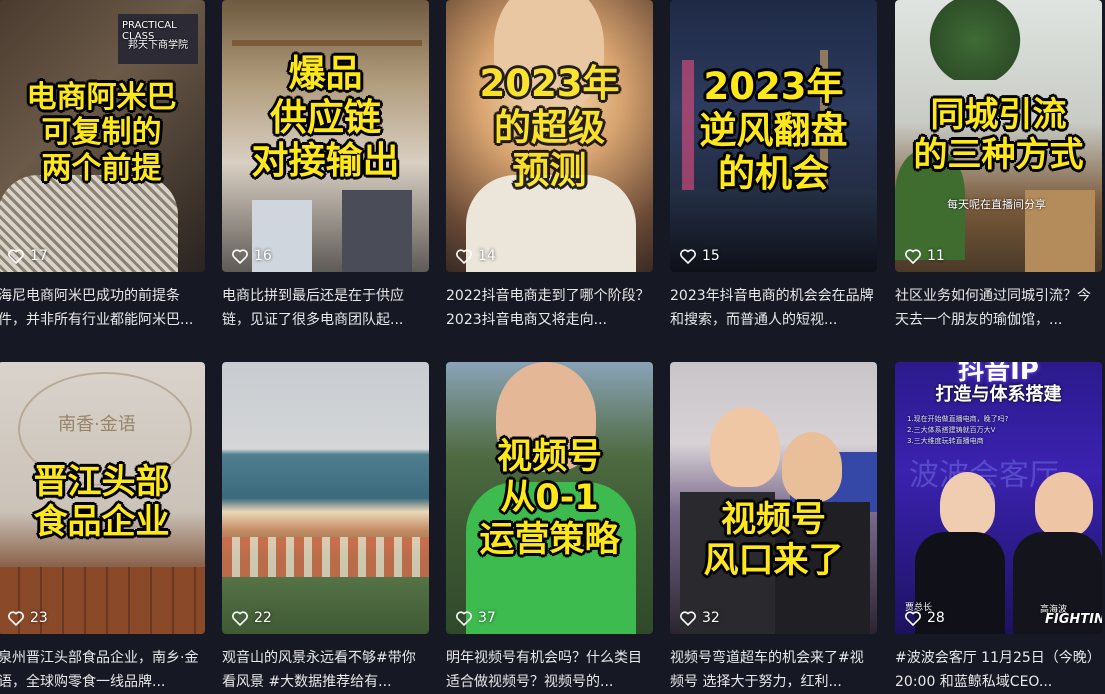 The image size is (1105, 694). Describe the element at coordinates (925, 618) in the screenshot. I see `like-count: 28` at that location.